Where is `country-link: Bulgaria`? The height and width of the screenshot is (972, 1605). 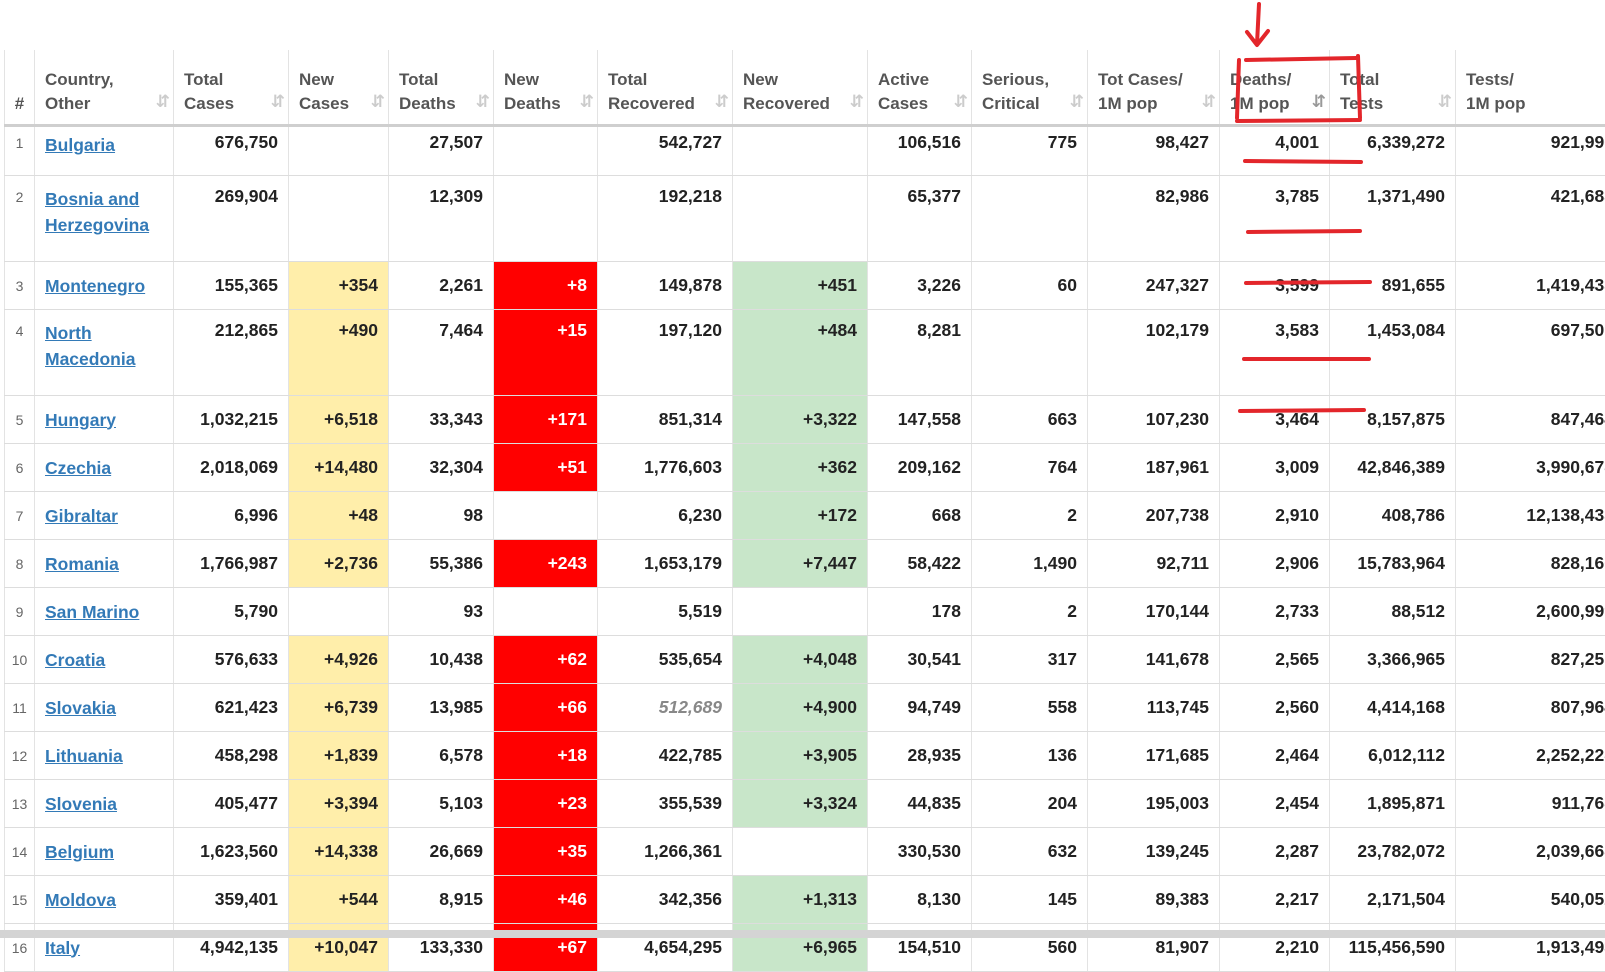
country-link: Bulgaria is located at coordinates (104, 145).